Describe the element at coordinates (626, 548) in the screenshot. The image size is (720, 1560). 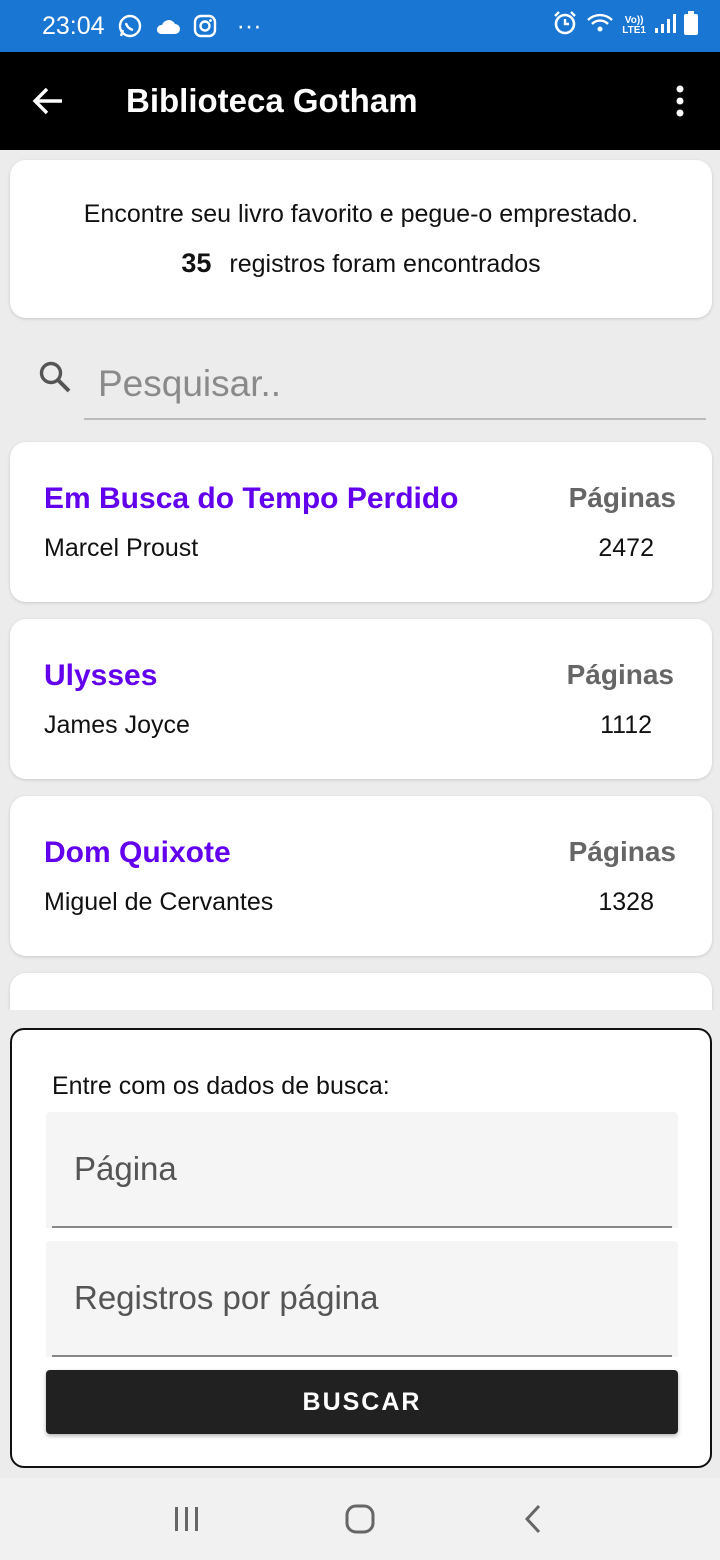
I see `pages-value: 2472` at that location.